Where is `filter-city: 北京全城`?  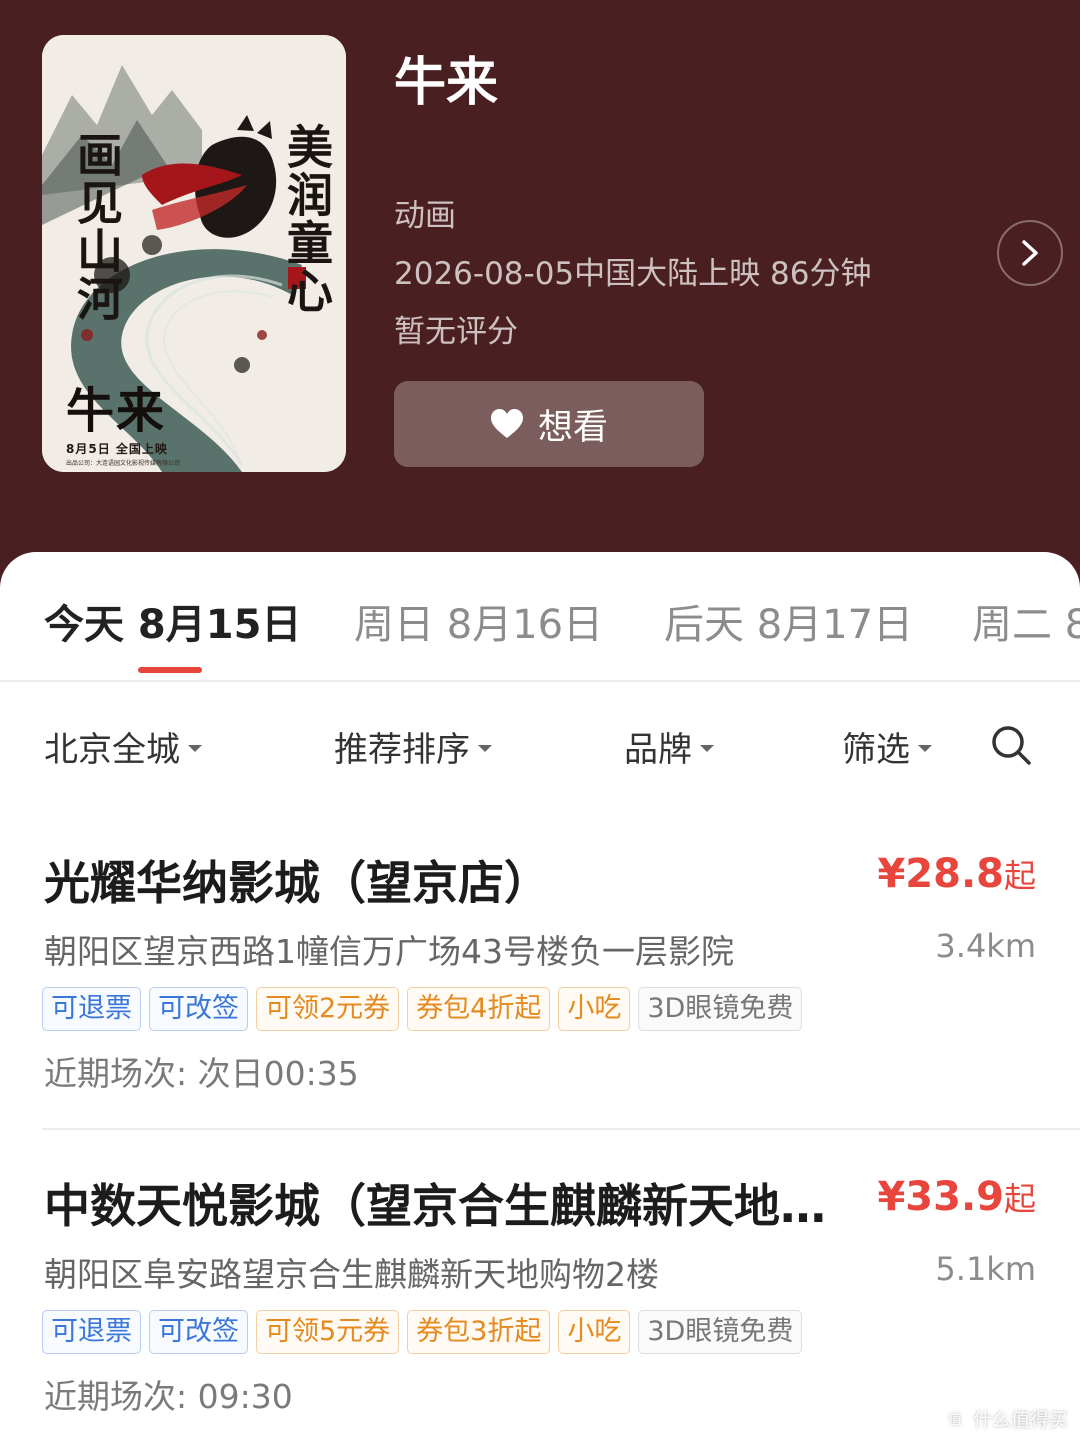
filter-city: 北京全城 is located at coordinates (123, 746).